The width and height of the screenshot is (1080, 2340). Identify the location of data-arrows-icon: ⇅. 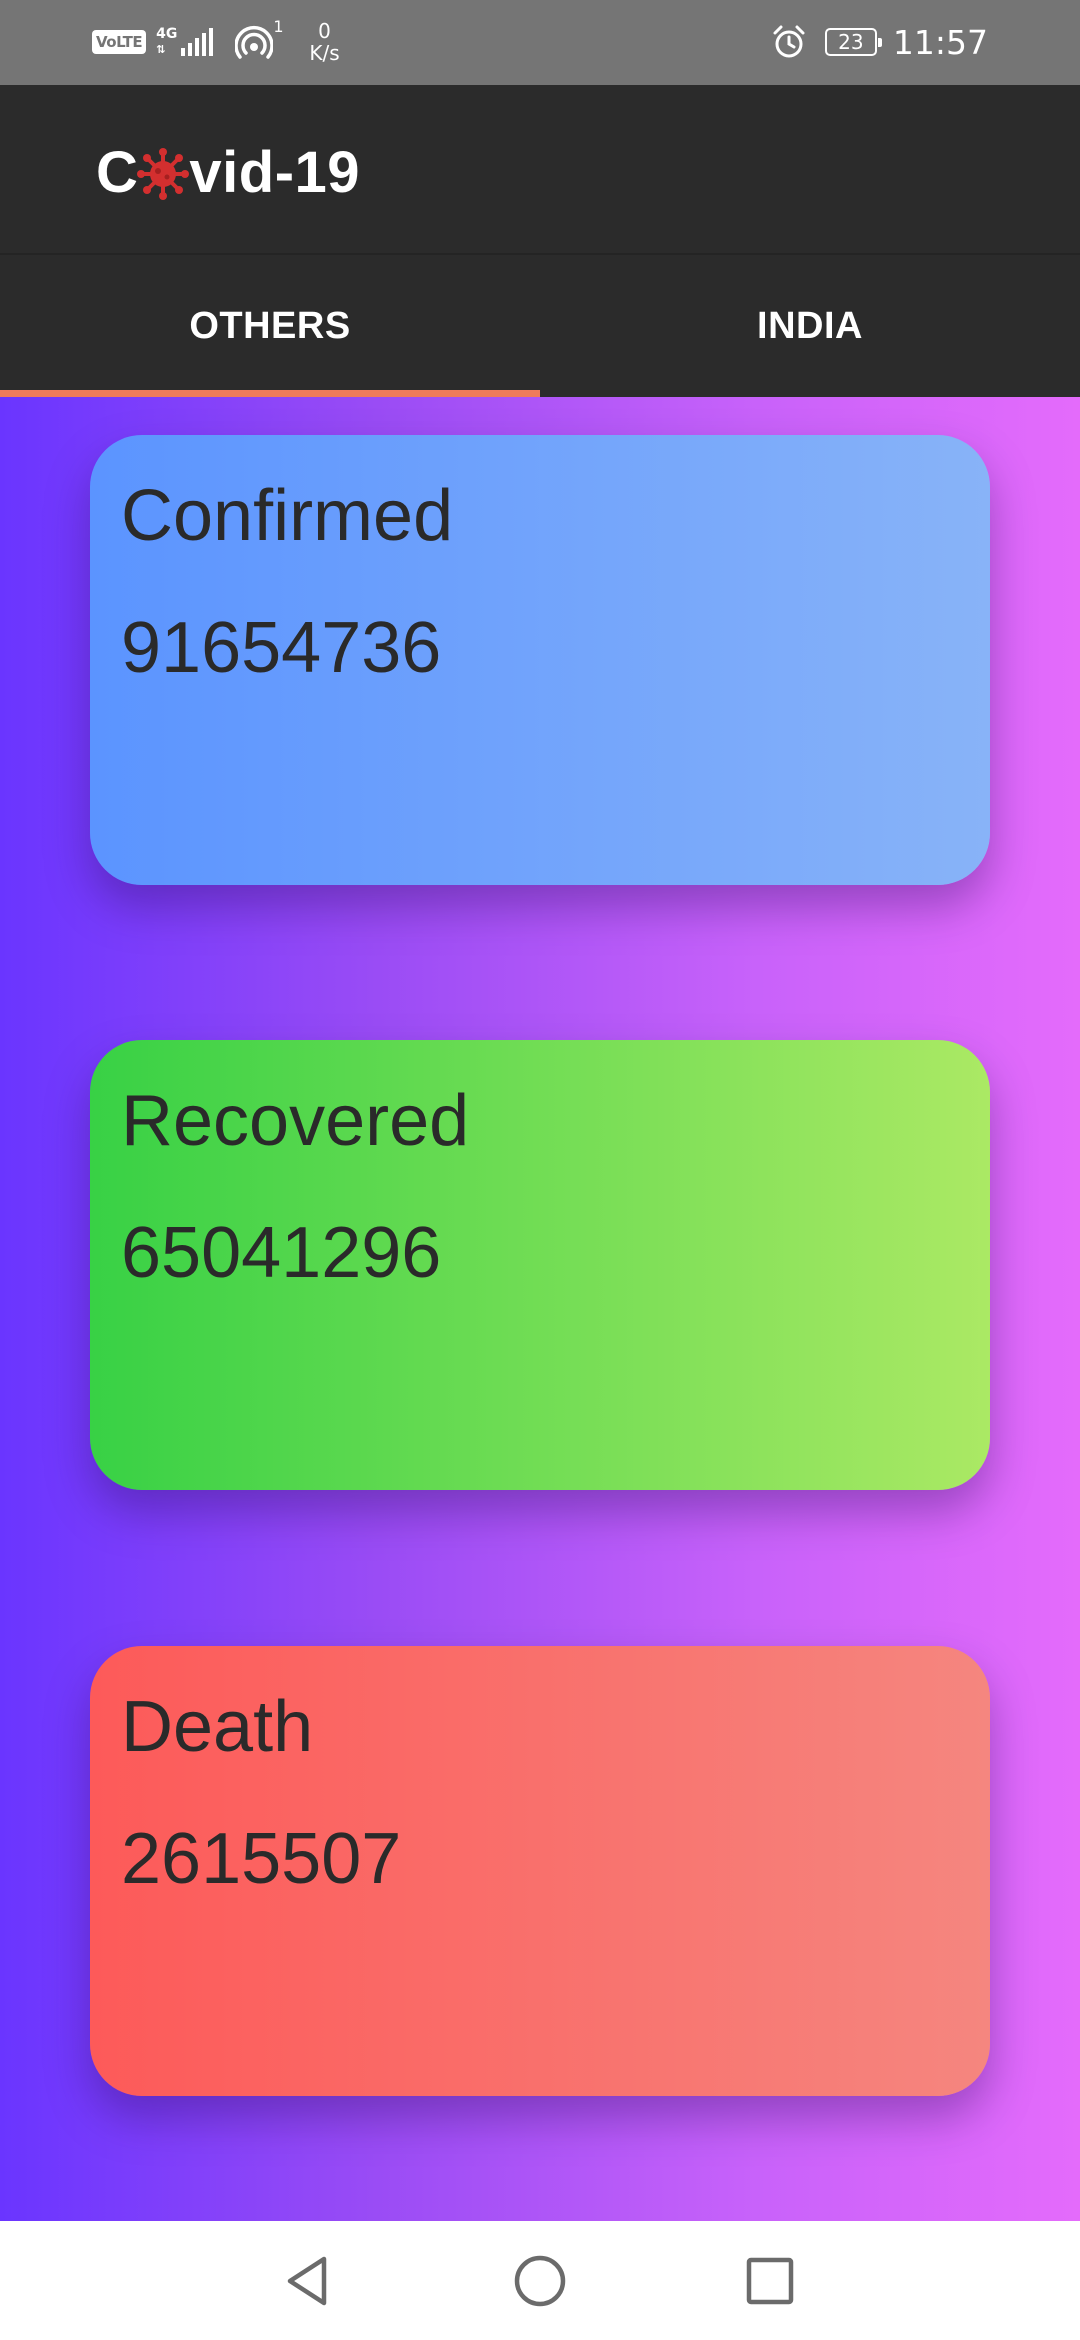
(161, 49).